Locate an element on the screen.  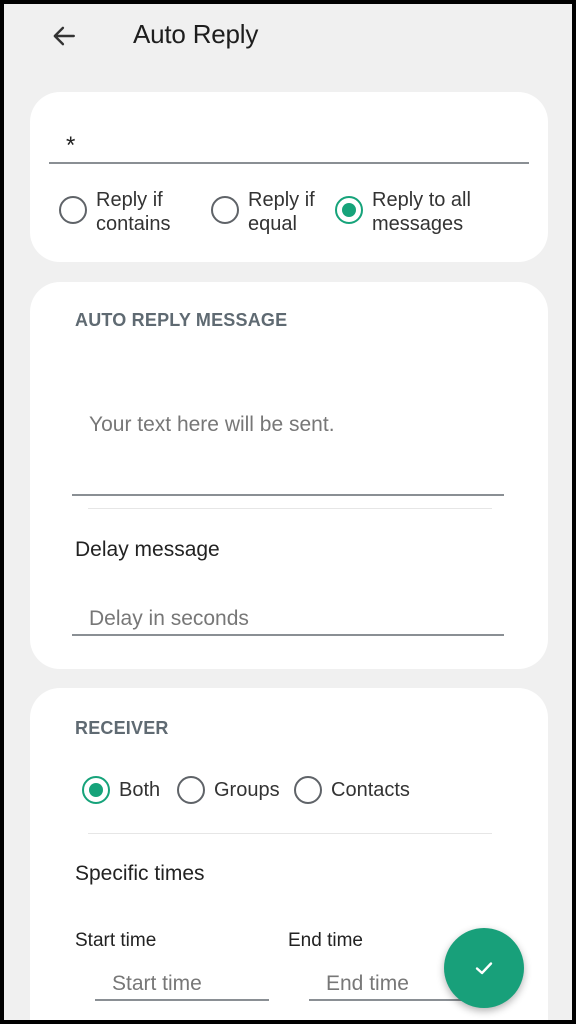
match-option-label: Reply if equal is located at coordinates (281, 212).